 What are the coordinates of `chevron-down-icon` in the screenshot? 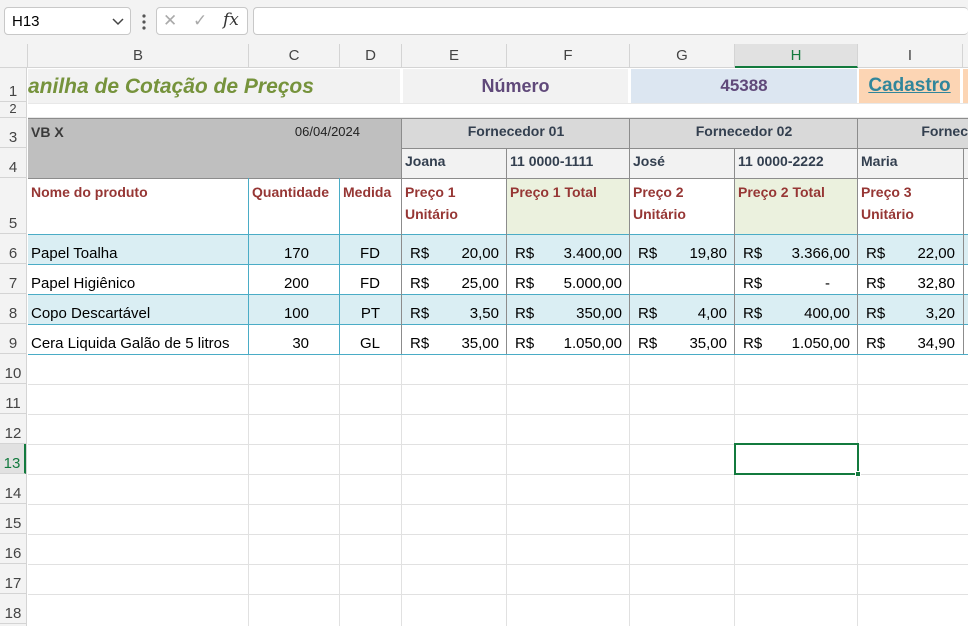 It's located at (118, 21).